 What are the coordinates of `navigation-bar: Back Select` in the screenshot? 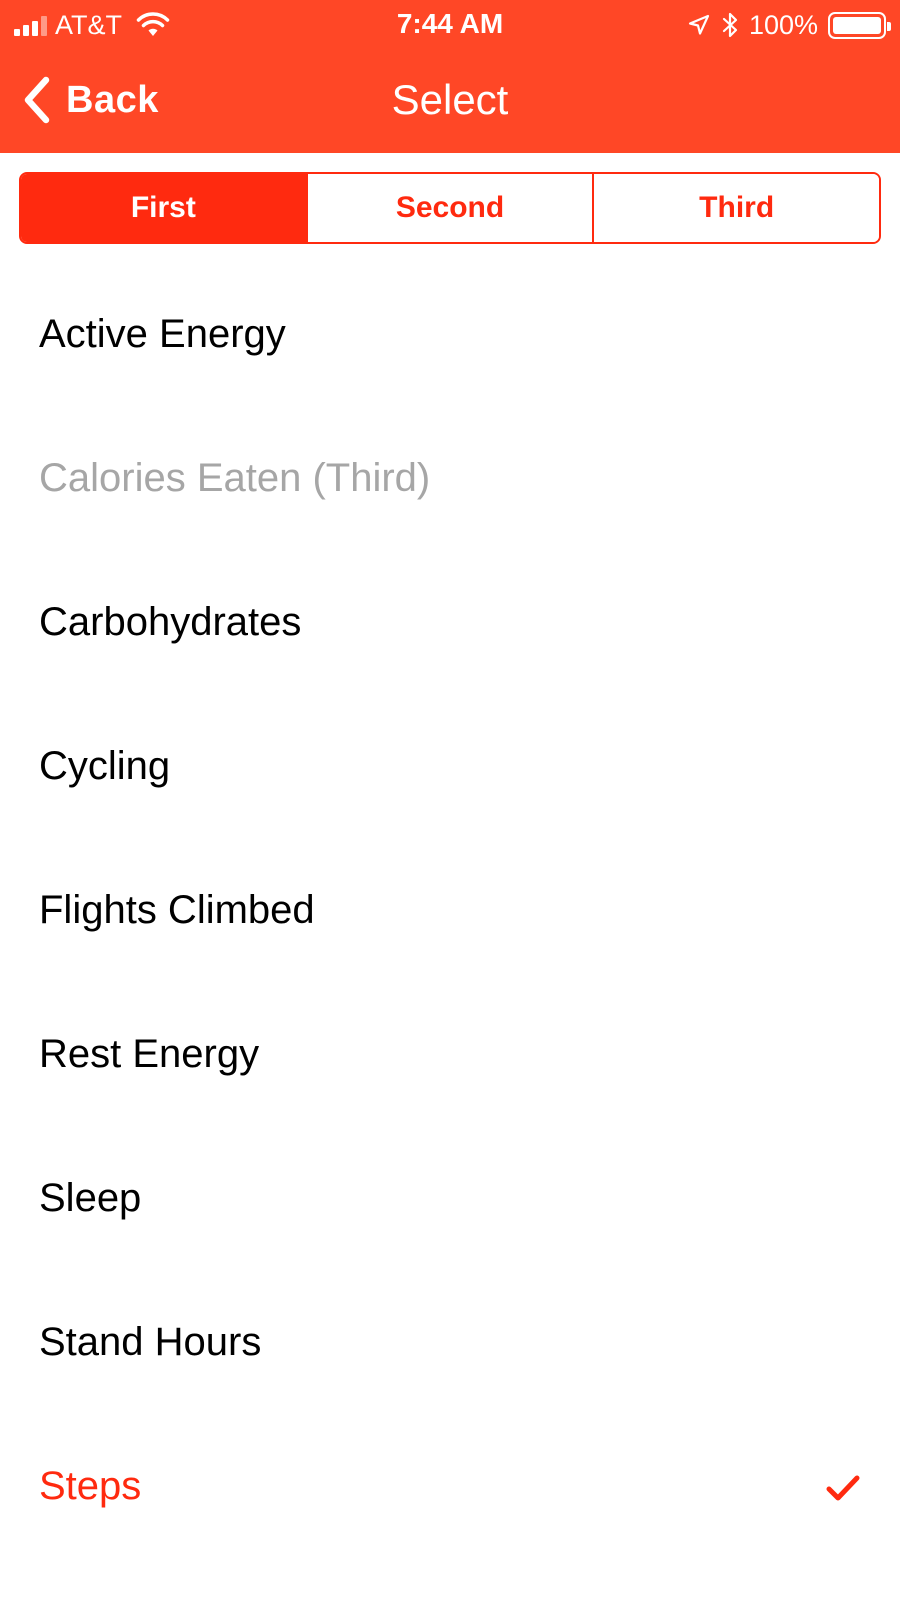 It's located at (450, 101).